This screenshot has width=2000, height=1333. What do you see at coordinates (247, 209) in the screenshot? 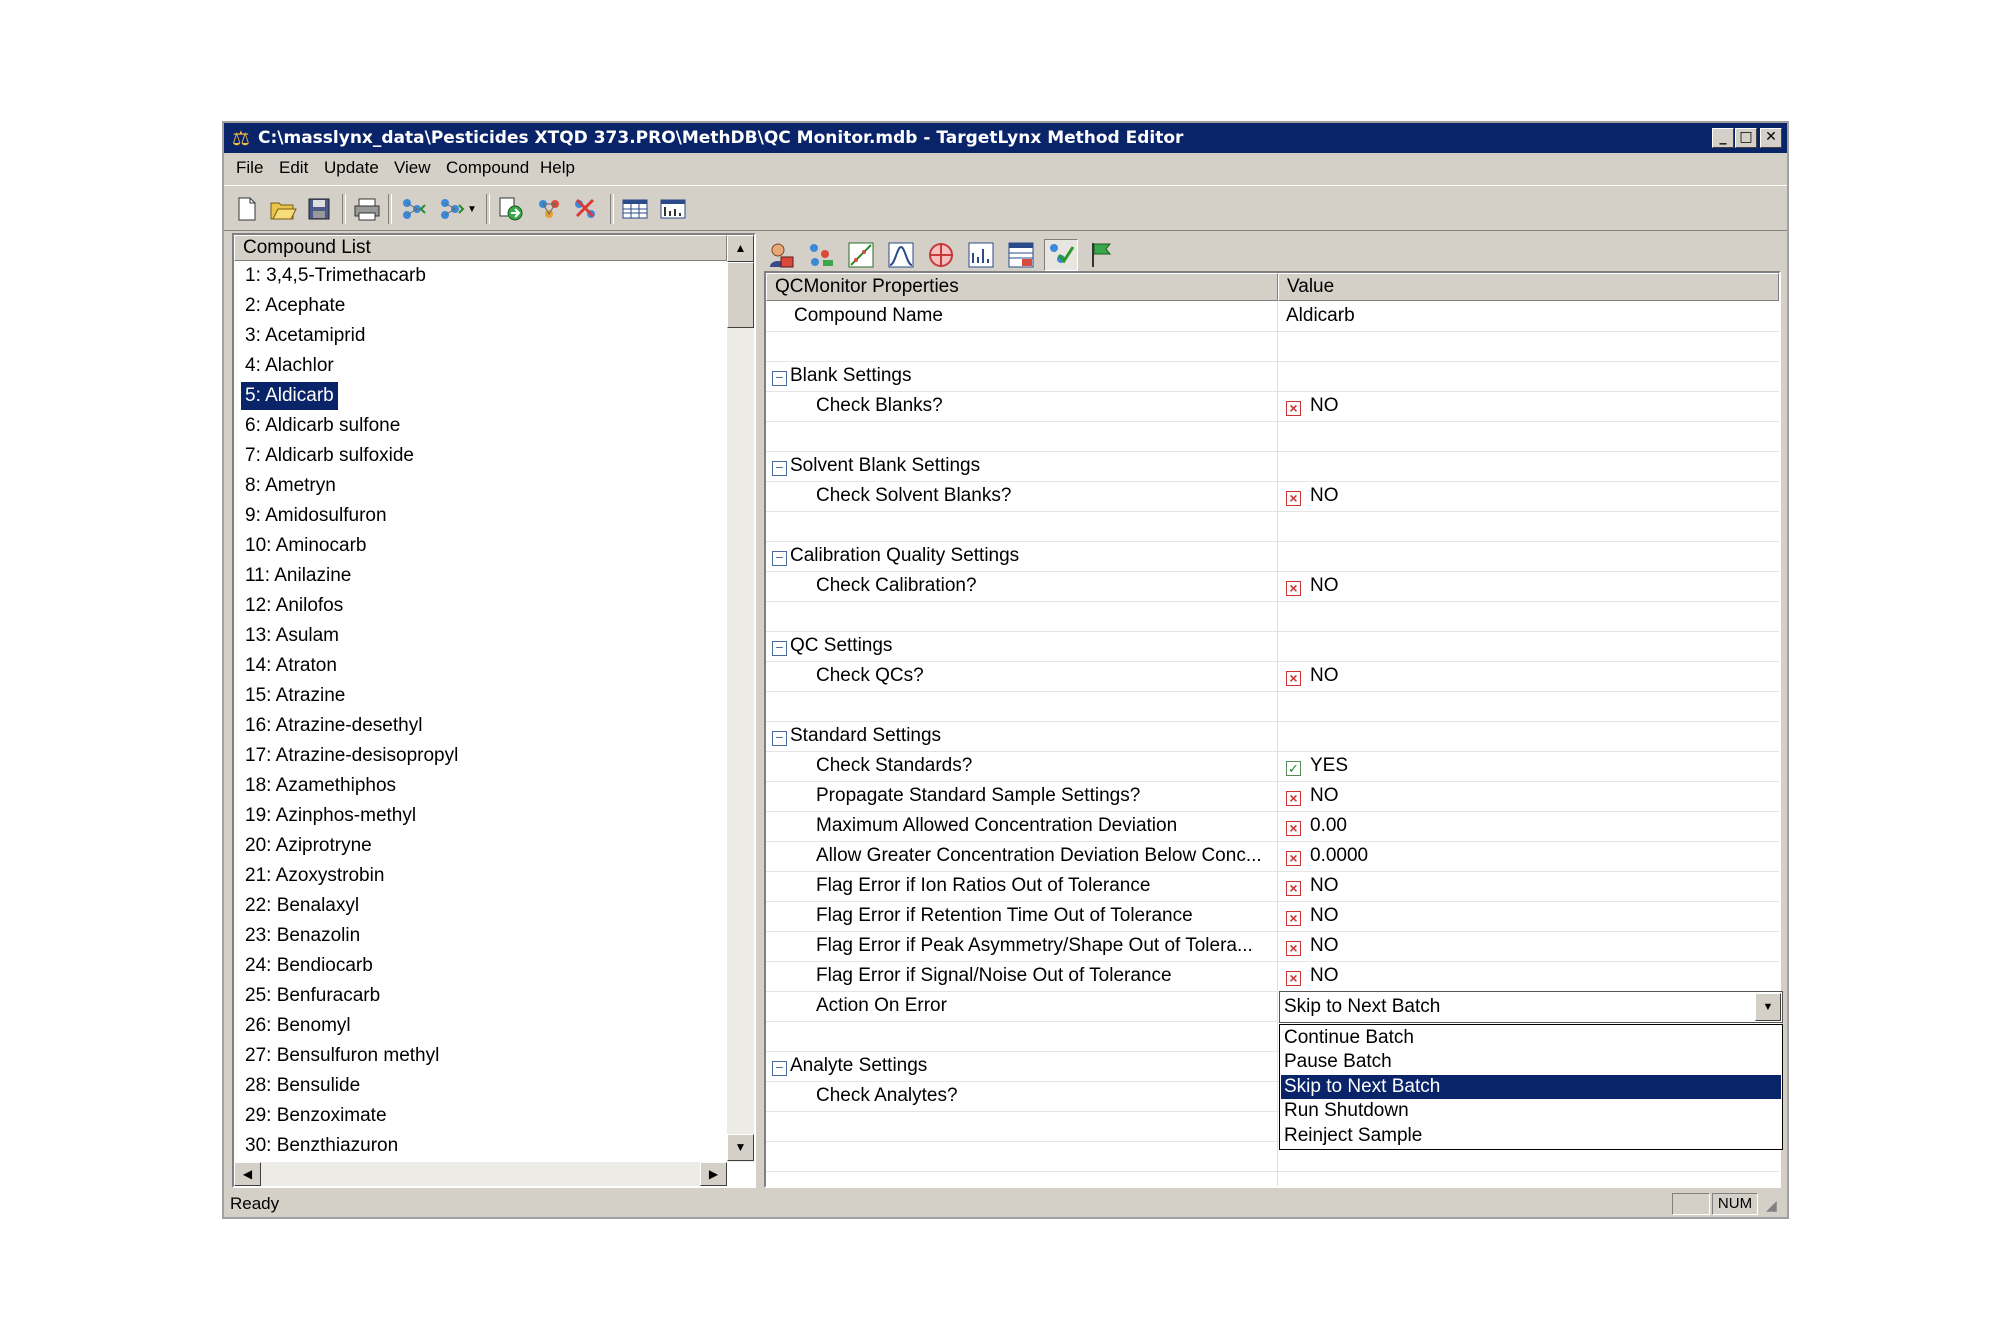
I see `new-button` at bounding box center [247, 209].